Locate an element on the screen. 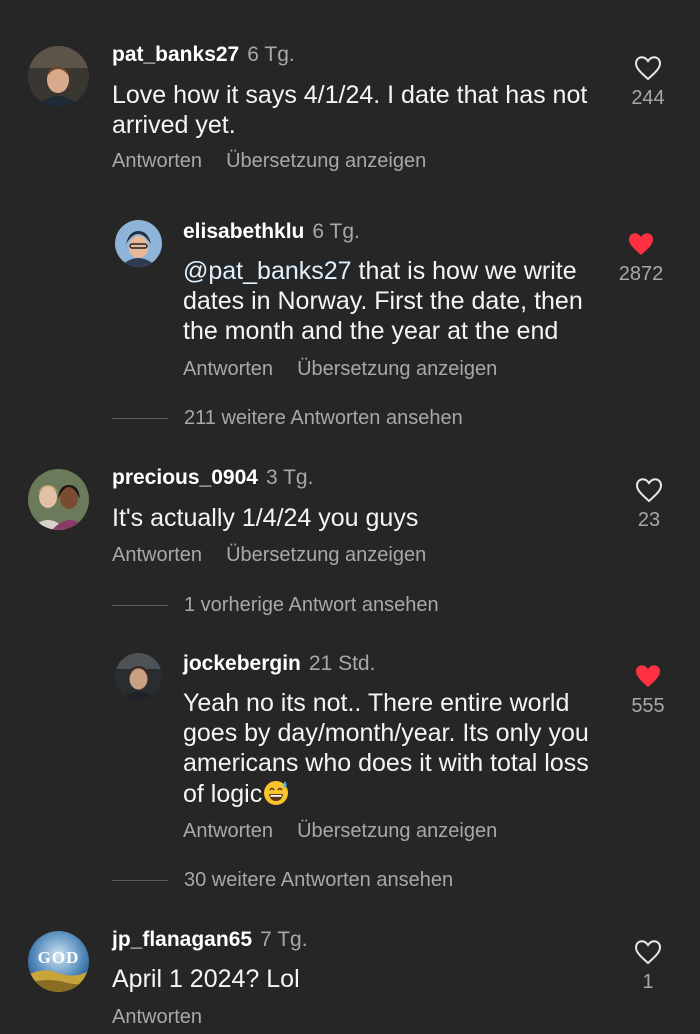  username: elisabethklu is located at coordinates (243, 231).